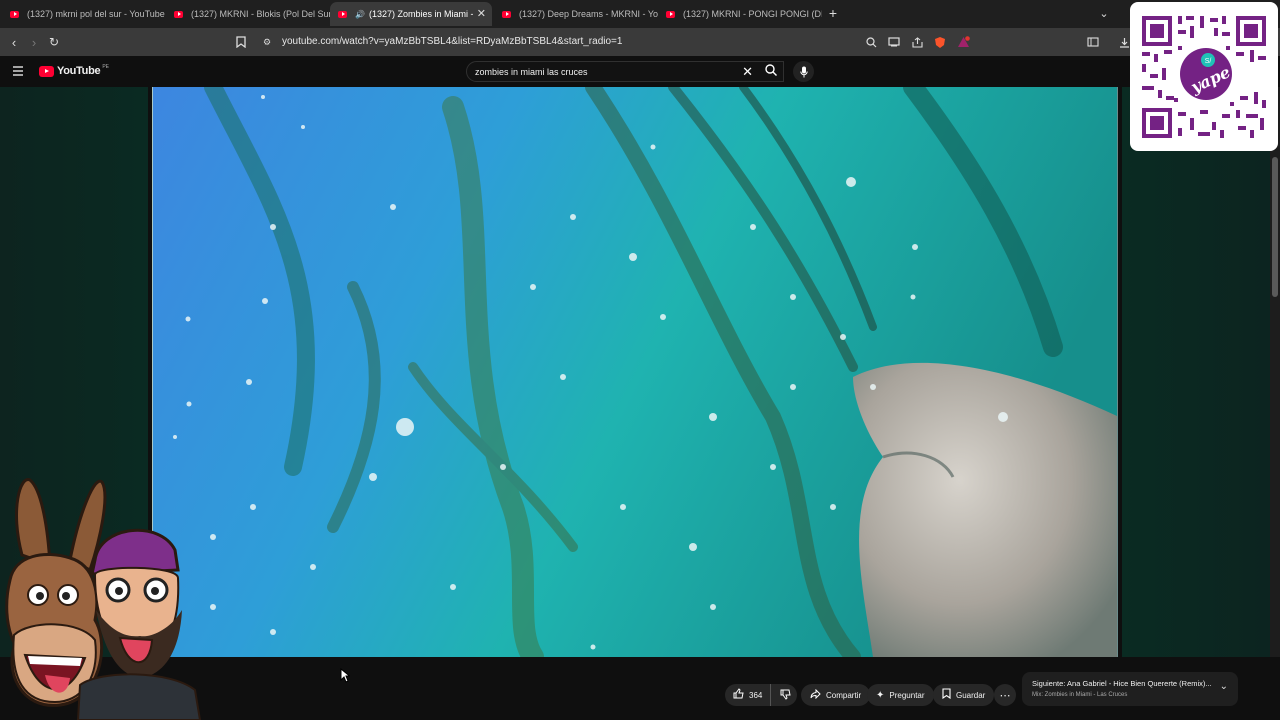  I want to click on search-input: zombies in miami las cruces ✕, so click(625, 71).